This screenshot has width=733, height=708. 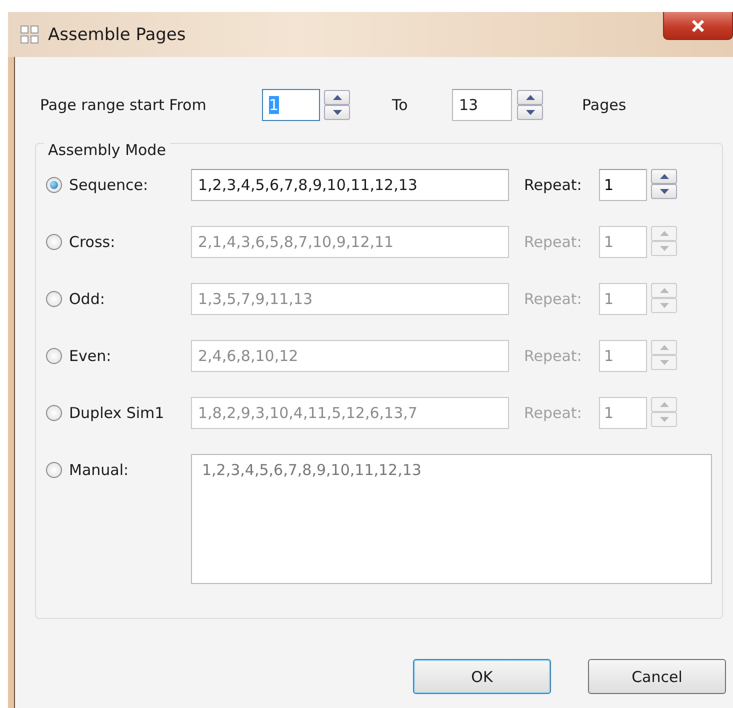 What do you see at coordinates (87, 299) in the screenshot?
I see `mode-label: Odd:` at bounding box center [87, 299].